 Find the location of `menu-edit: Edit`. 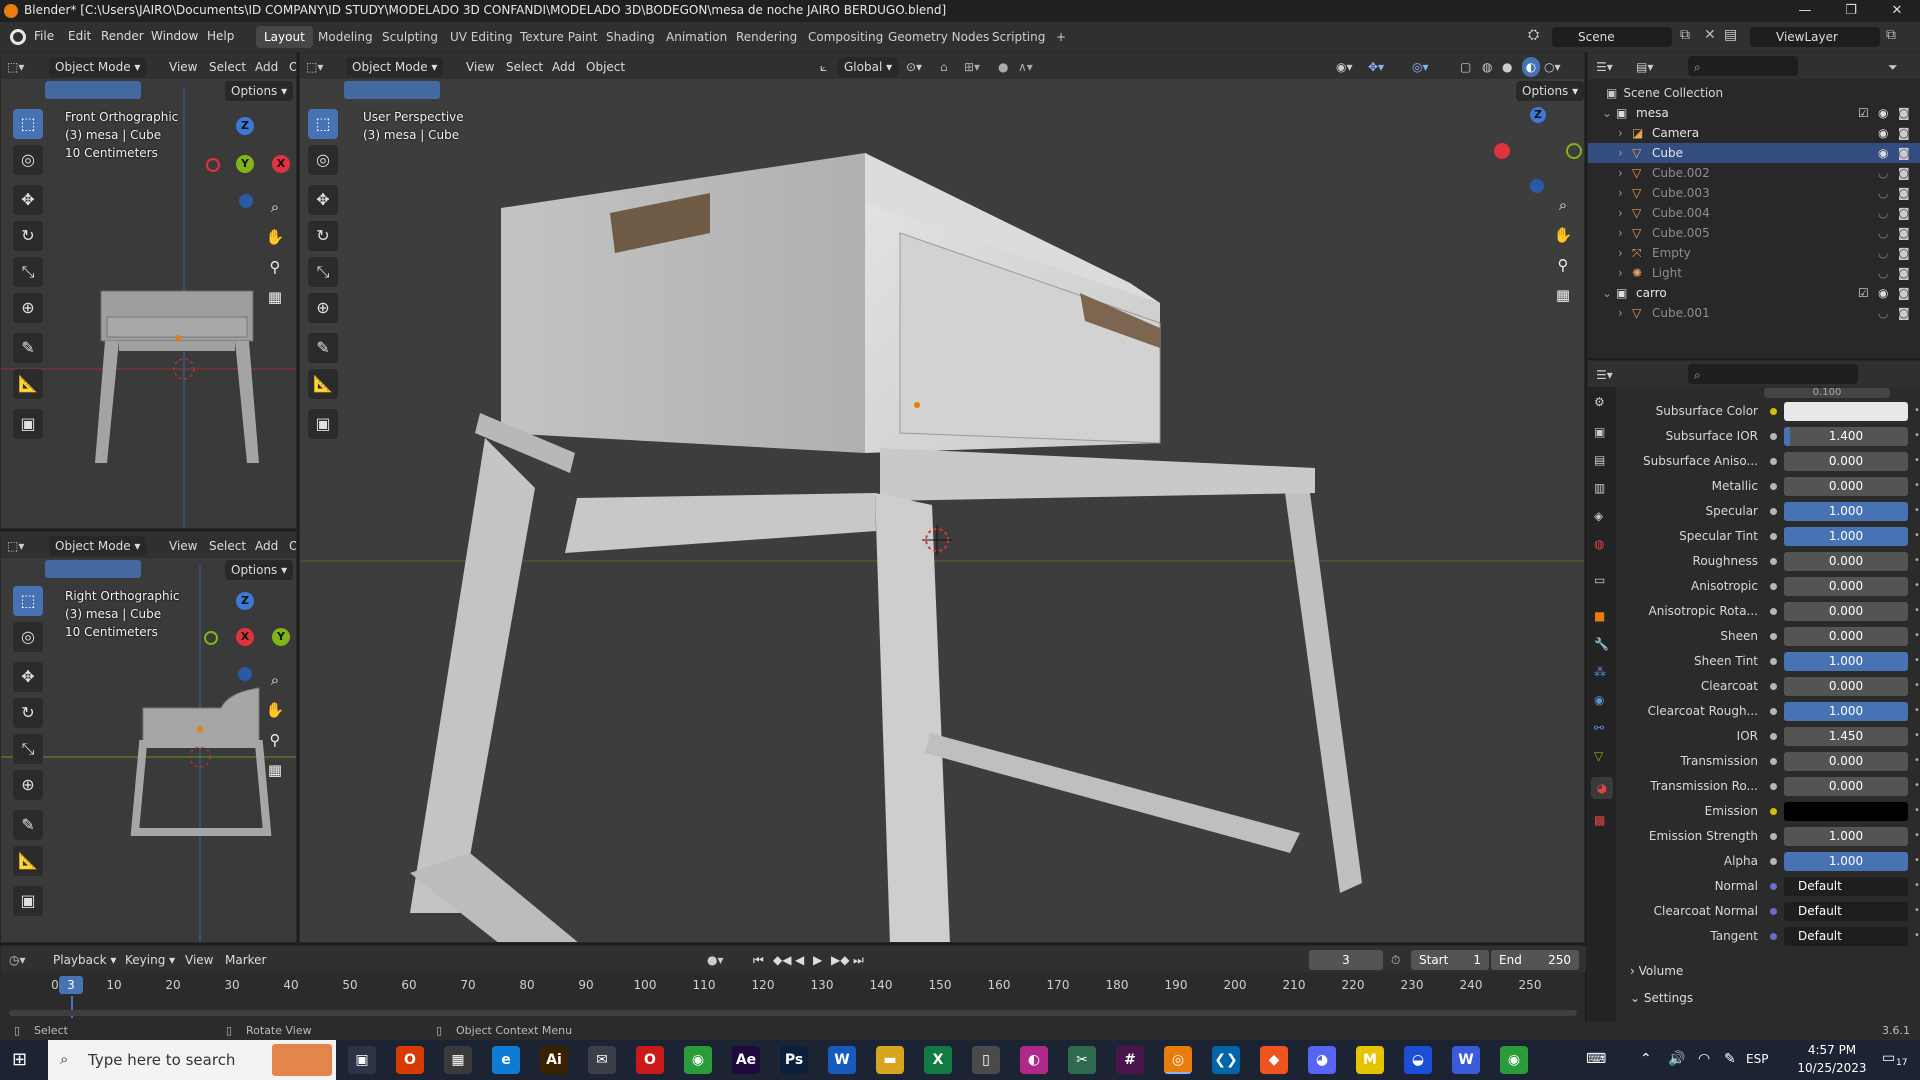

menu-edit: Edit is located at coordinates (79, 36).